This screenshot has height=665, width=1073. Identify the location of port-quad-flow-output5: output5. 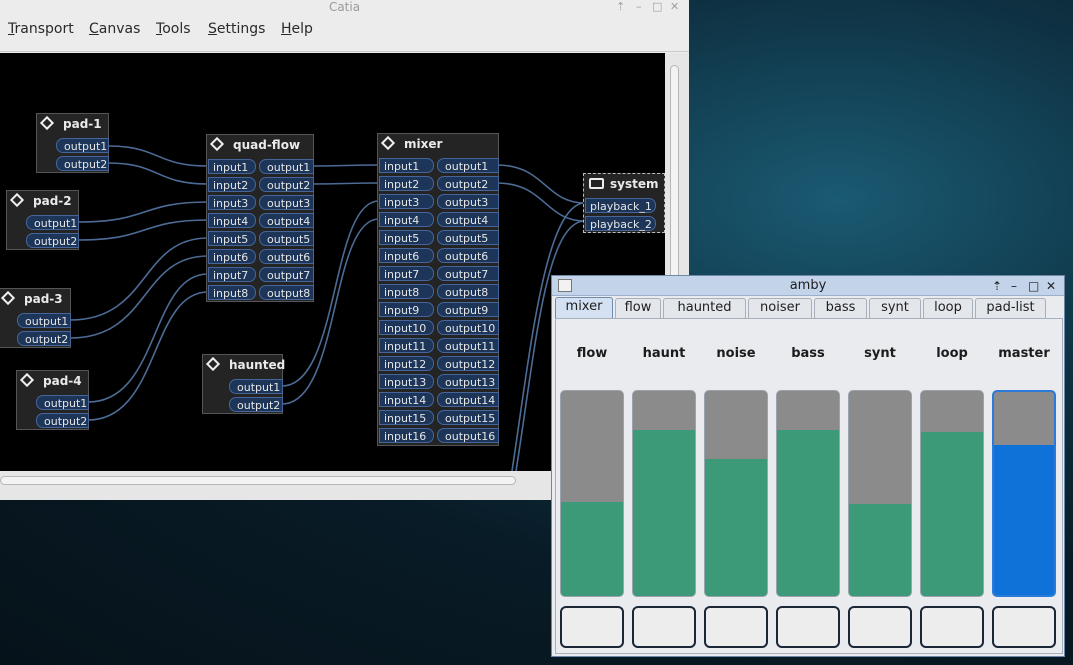
(286, 238).